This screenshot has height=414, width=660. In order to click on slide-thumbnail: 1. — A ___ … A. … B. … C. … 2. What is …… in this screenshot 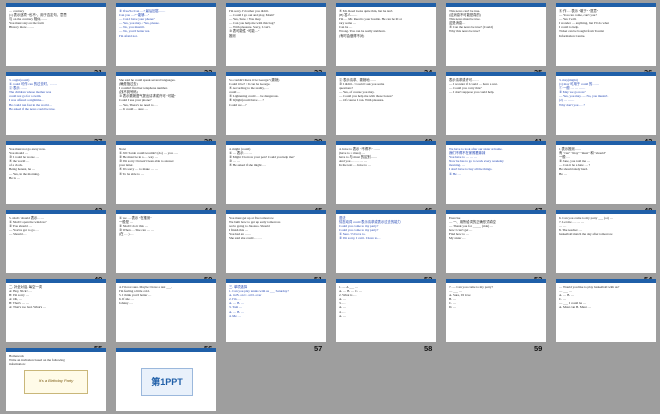, I will do `click(386, 310)`.